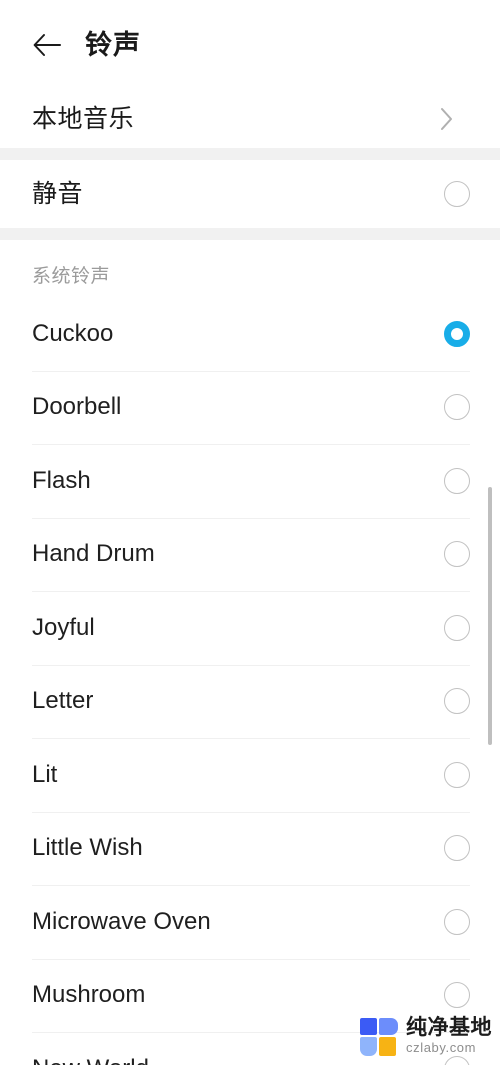 The width and height of the screenshot is (500, 1065). I want to click on app-header: 铃声, so click(250, 45).